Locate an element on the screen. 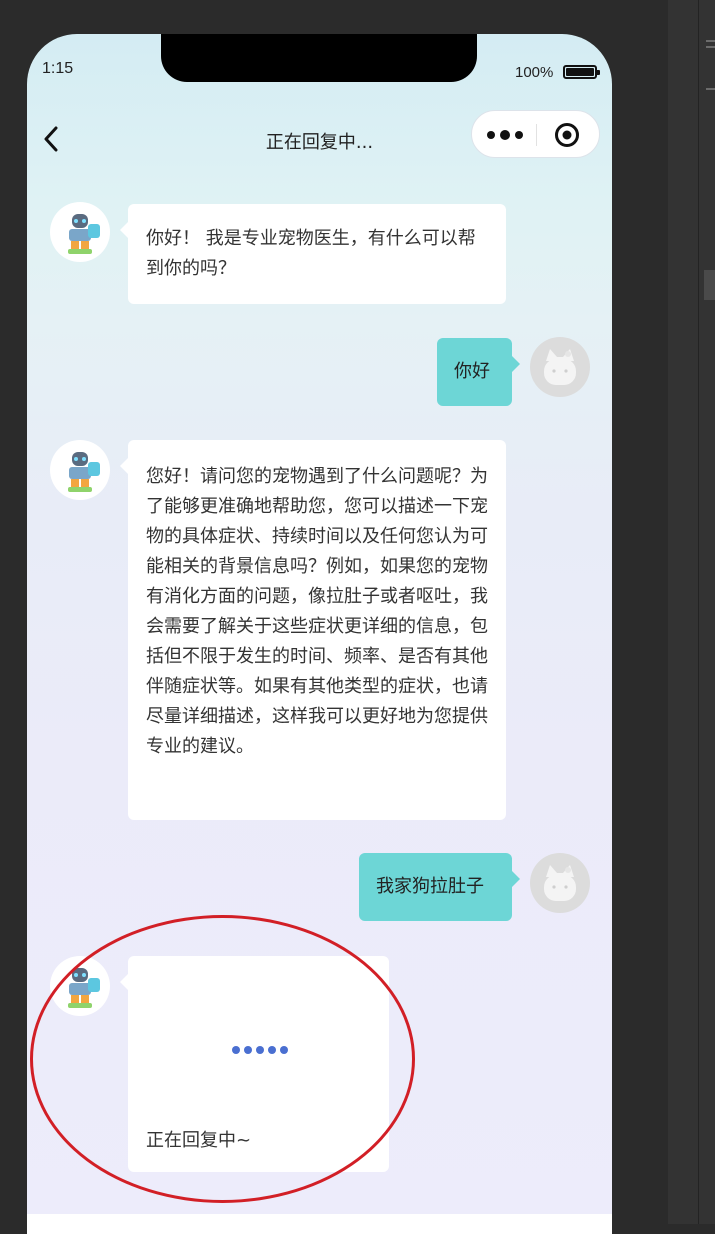 This screenshot has width=715, height=1234. typing-label: 正在回复中~ is located at coordinates (199, 1140).